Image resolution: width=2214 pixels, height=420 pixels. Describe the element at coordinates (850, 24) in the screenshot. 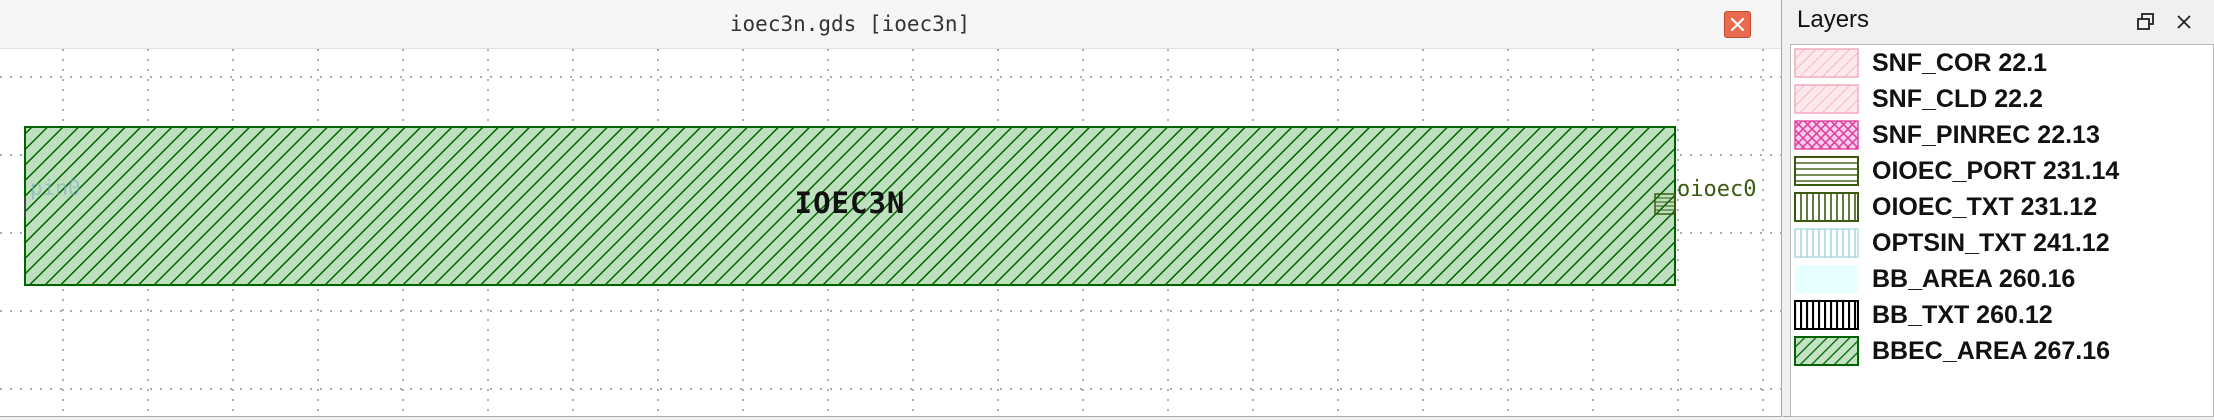

I see `window-title: ioec3n.gds [ioec3n]` at that location.